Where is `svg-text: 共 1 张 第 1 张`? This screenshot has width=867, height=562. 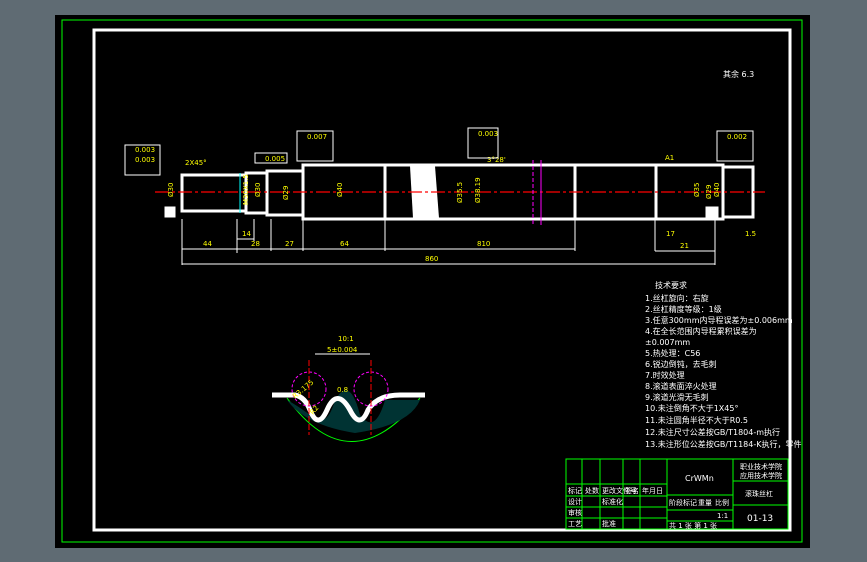 svg-text: 共 1 张 第 1 张 is located at coordinates (693, 525).